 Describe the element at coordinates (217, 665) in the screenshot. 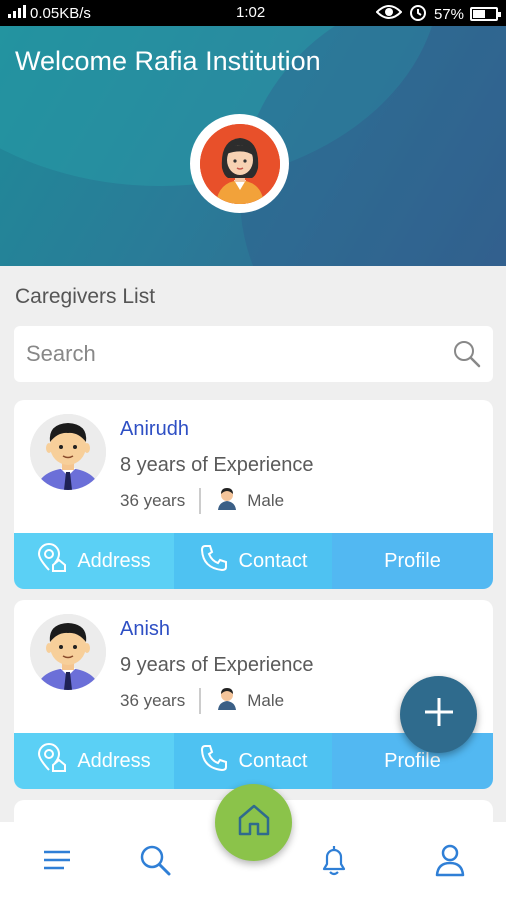

I see `caregiver-experience: 9 years of Experience` at that location.